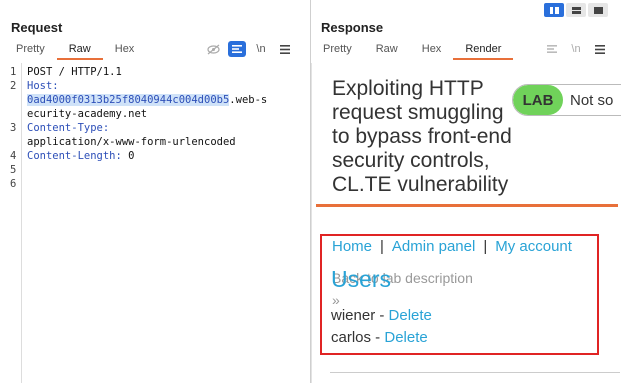 The width and height of the screenshot is (621, 383). I want to click on line-number: 3, so click(13, 128).